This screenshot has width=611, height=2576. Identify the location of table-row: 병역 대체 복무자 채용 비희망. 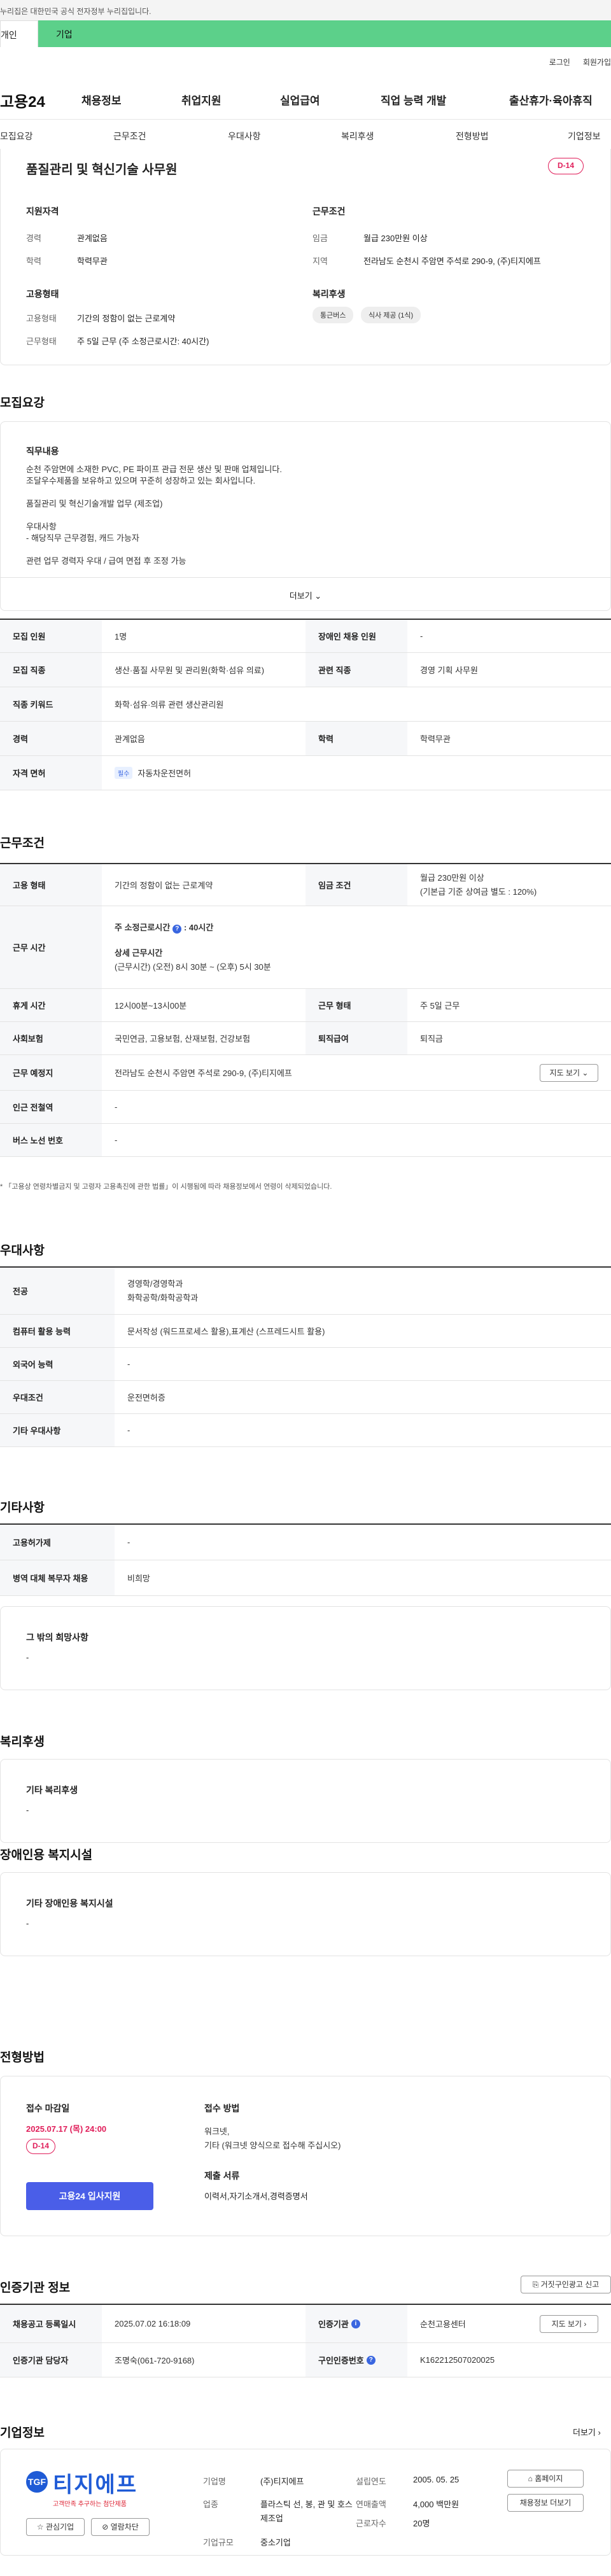
(305, 1578).